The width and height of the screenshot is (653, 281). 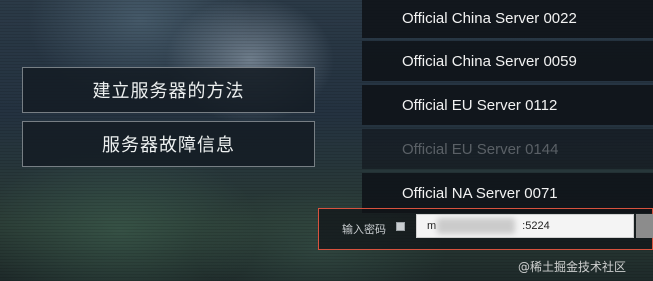 I want to click on redaction-blur, so click(x=476, y=226).